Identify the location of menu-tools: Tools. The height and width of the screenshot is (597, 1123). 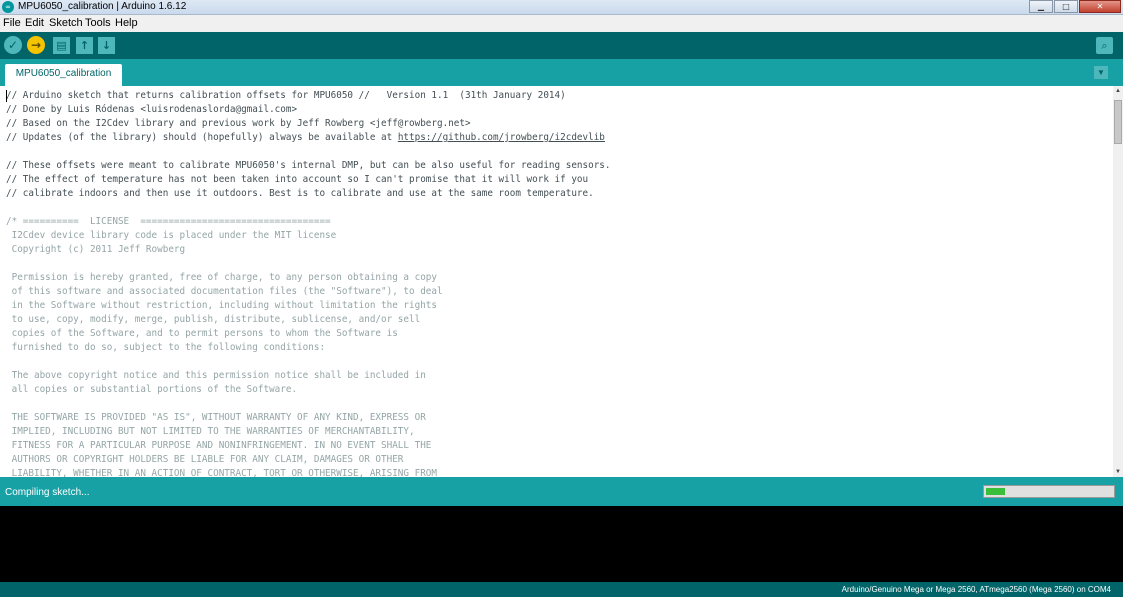
(98, 23).